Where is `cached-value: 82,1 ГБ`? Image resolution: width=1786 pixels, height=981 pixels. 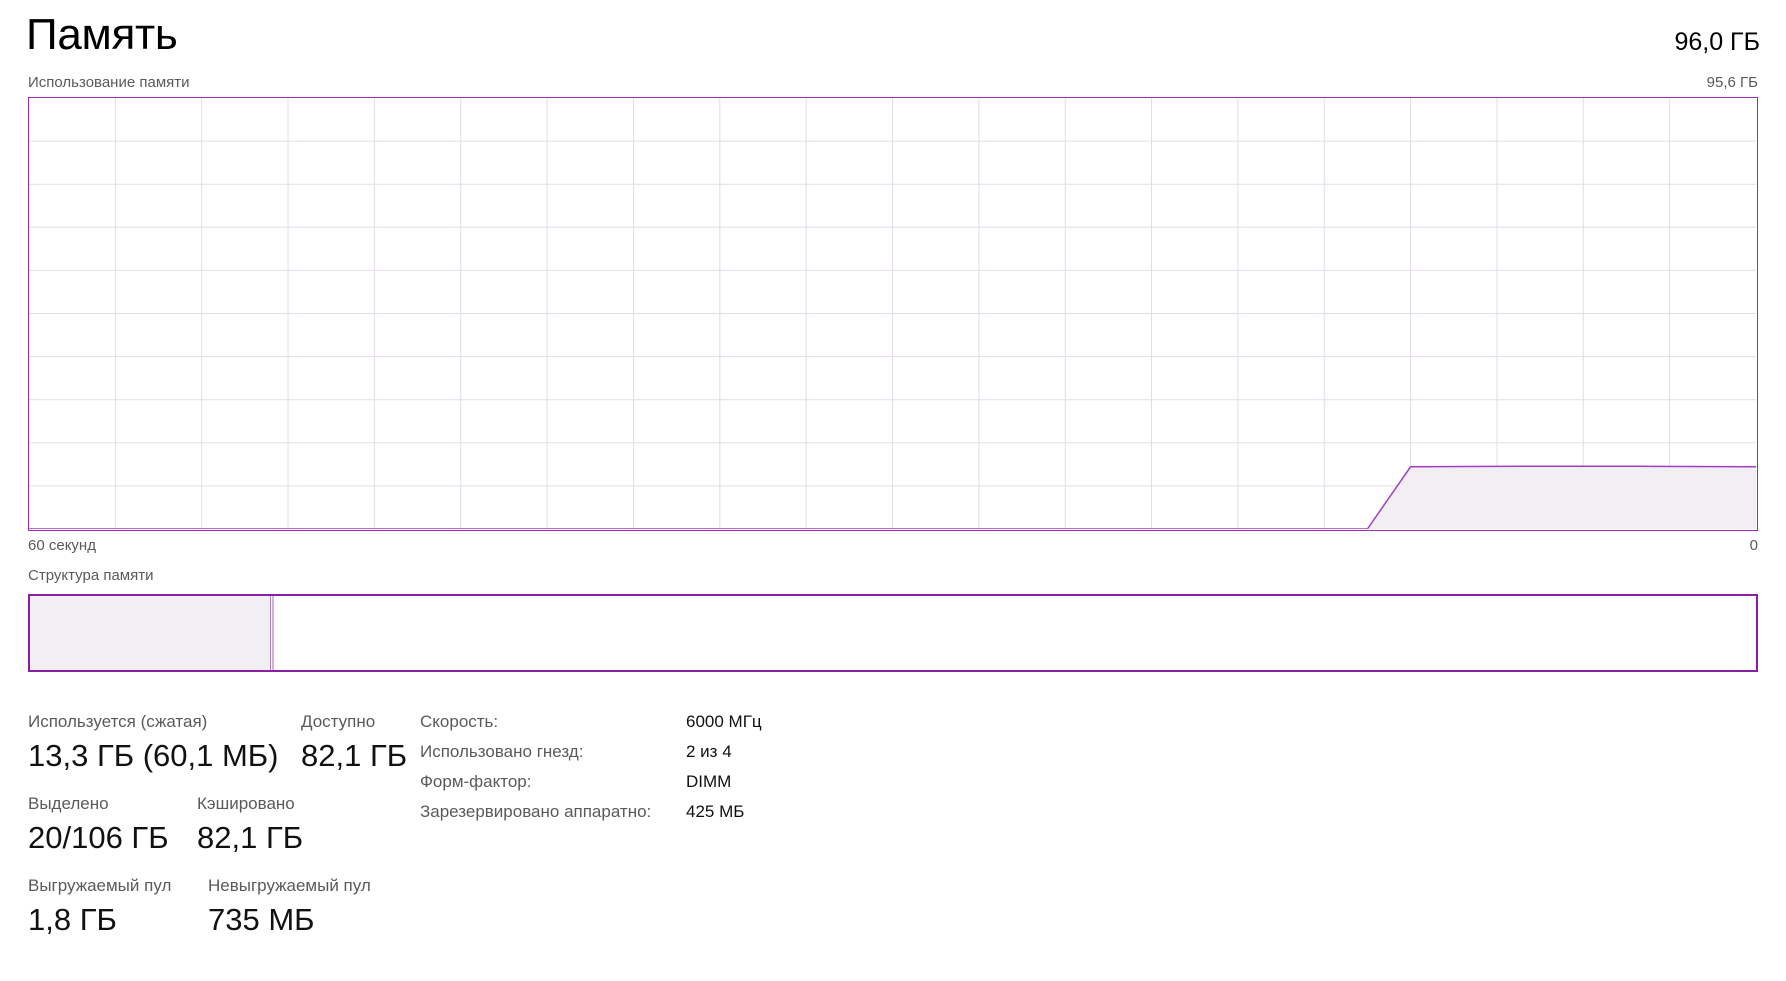 cached-value: 82,1 ГБ is located at coordinates (250, 837).